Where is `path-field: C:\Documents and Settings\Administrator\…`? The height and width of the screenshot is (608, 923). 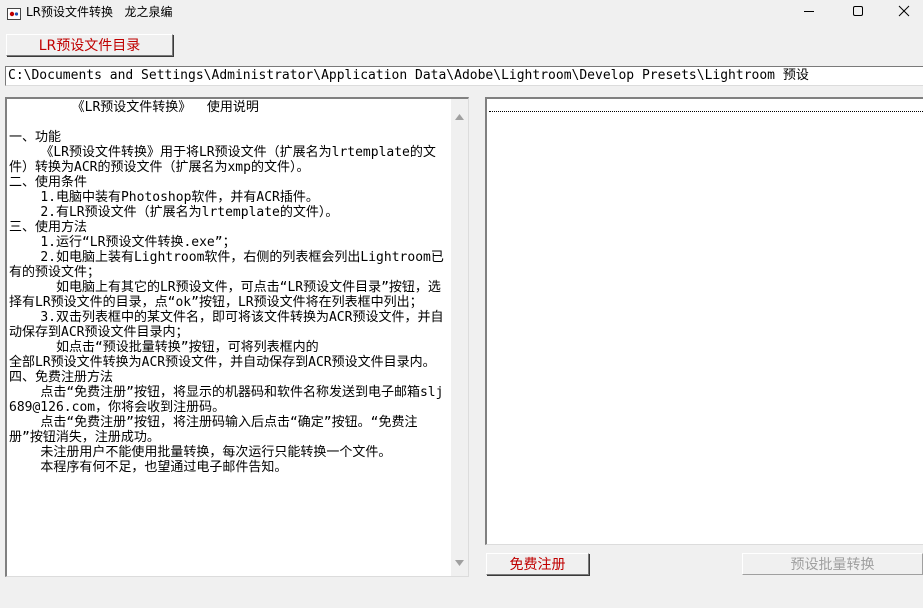 path-field: C:\Documents and Settings\Administrator\… is located at coordinates (464, 76).